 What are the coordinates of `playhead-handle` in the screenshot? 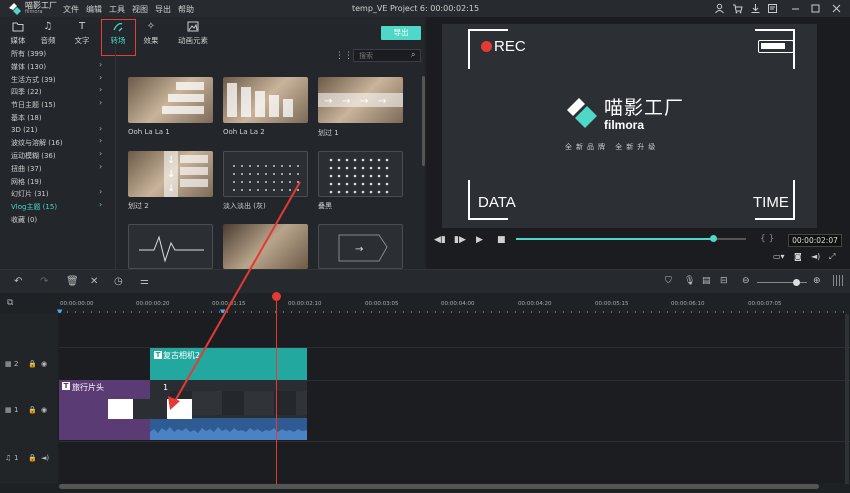 It's located at (276, 296).